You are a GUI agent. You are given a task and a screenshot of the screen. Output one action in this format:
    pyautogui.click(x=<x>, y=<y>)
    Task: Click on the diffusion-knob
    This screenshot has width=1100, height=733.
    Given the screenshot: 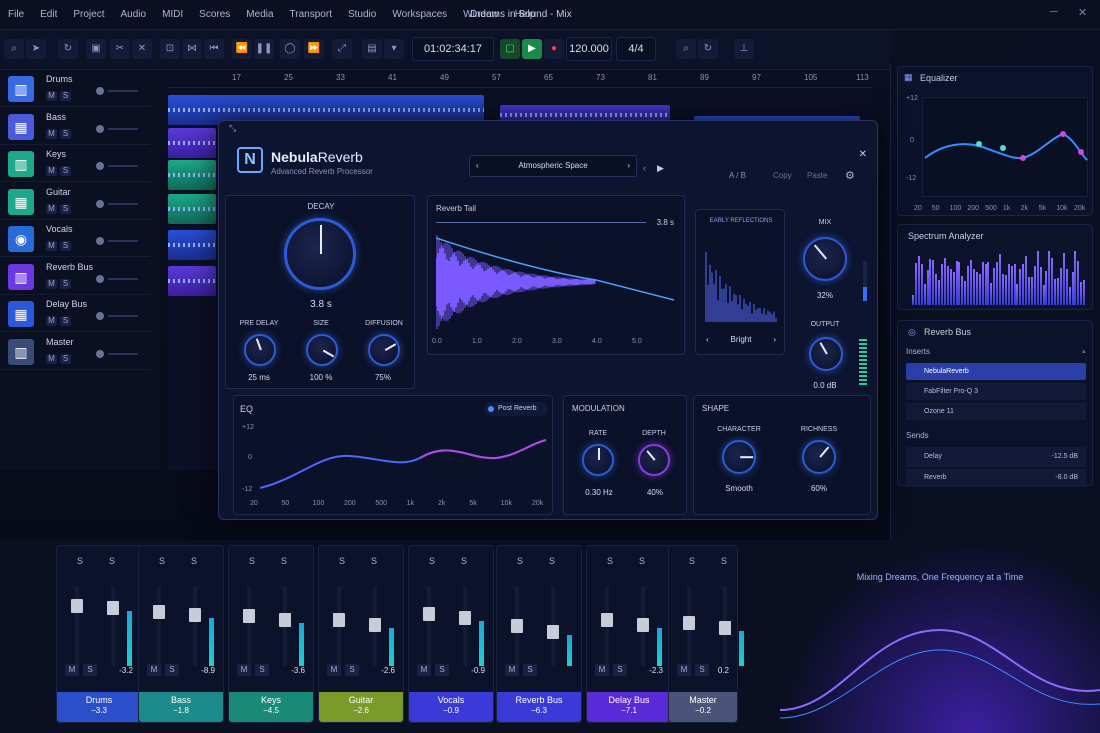 What is the action you would take?
    pyautogui.click(x=384, y=350)
    